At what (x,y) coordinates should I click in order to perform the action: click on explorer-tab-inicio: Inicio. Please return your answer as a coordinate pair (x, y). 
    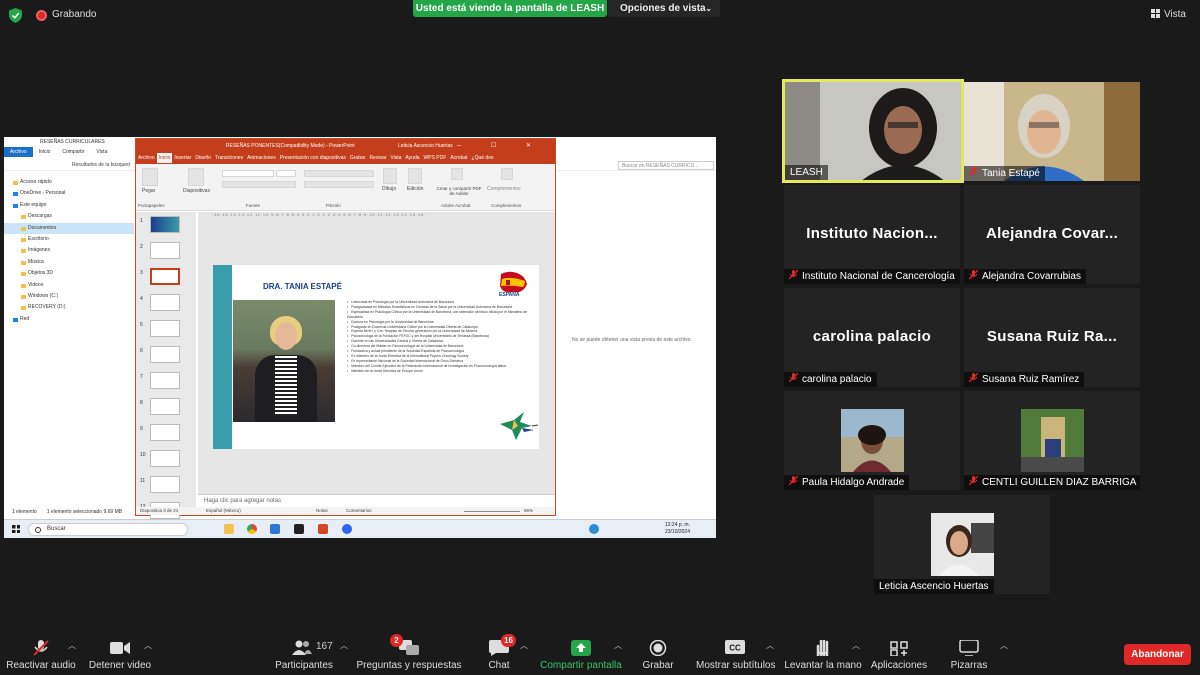
    Looking at the image, I should click on (45, 152).